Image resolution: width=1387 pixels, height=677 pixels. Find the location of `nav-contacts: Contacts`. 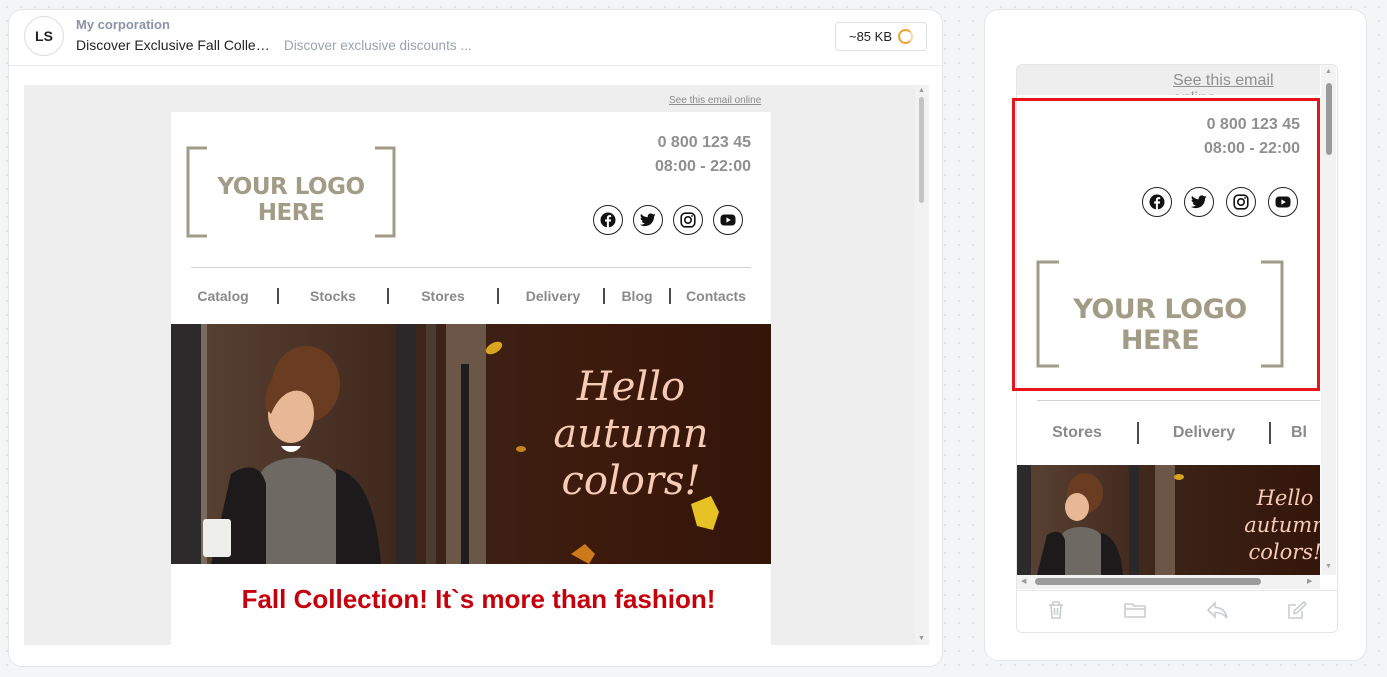

nav-contacts: Contacts is located at coordinates (716, 296).